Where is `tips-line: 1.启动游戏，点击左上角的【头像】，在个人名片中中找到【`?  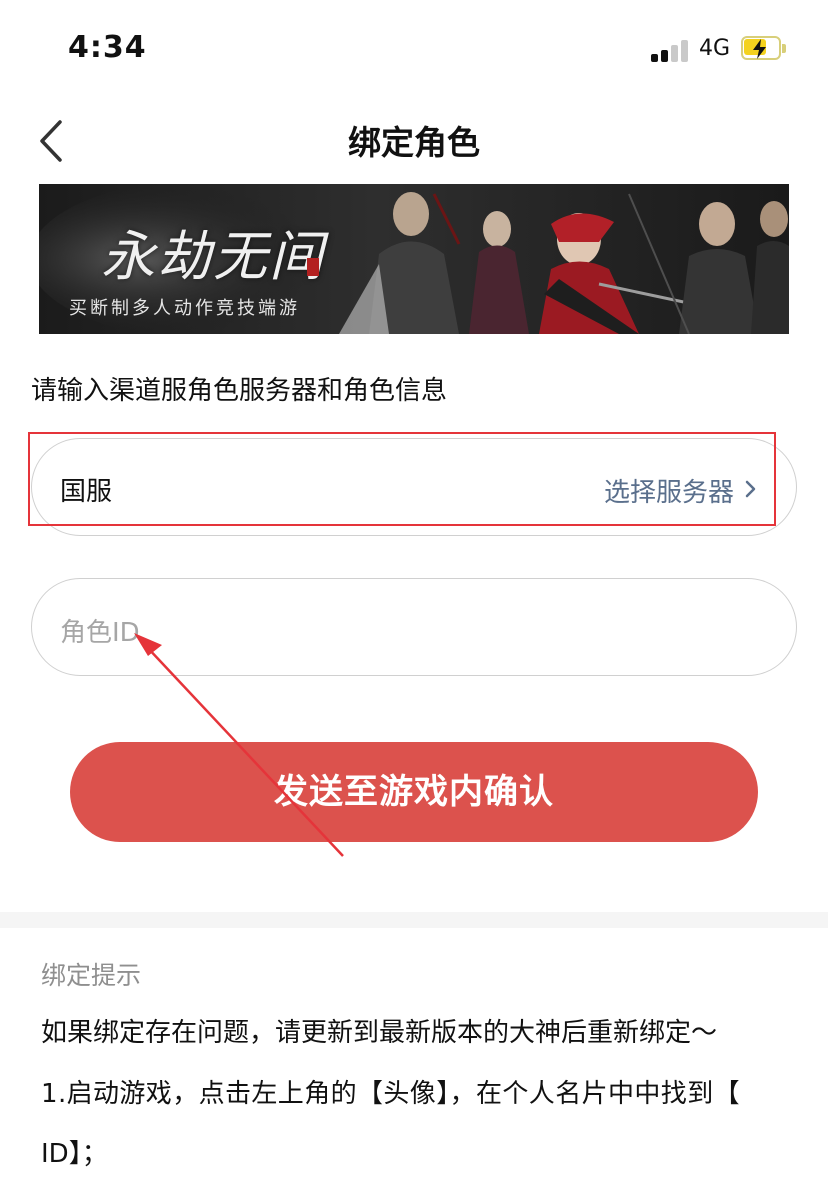
tips-line: 1.启动游戏，点击左上角的【头像】，在个人名片中中找到【 is located at coordinates (391, 1094).